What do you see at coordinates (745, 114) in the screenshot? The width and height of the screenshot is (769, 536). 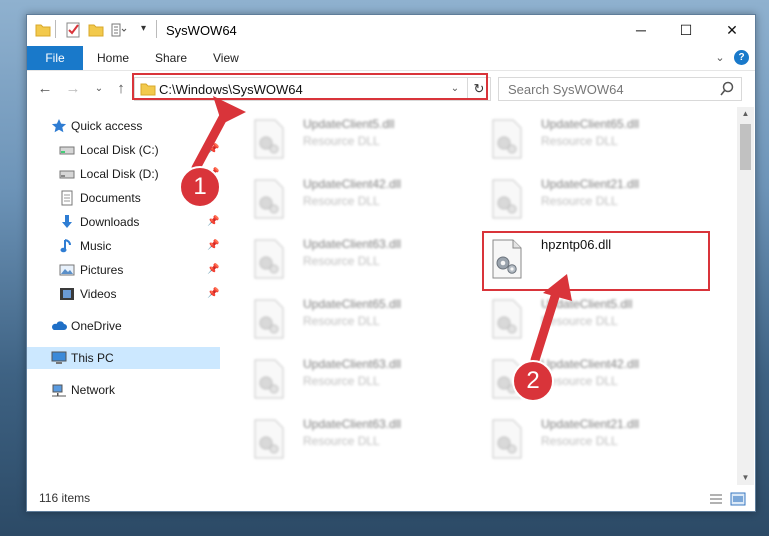 I see `scroll-up-icon: ▲` at bounding box center [745, 114].